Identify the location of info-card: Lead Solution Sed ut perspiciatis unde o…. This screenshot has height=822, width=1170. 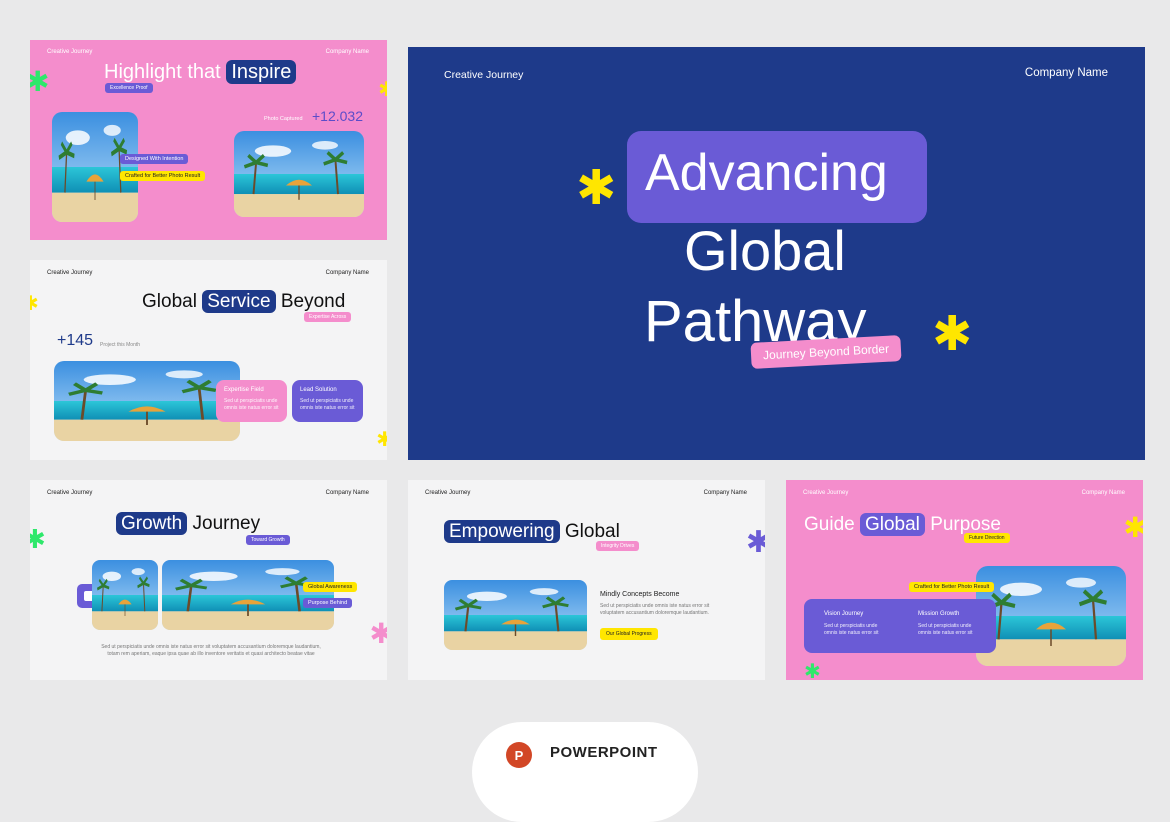
(327, 401).